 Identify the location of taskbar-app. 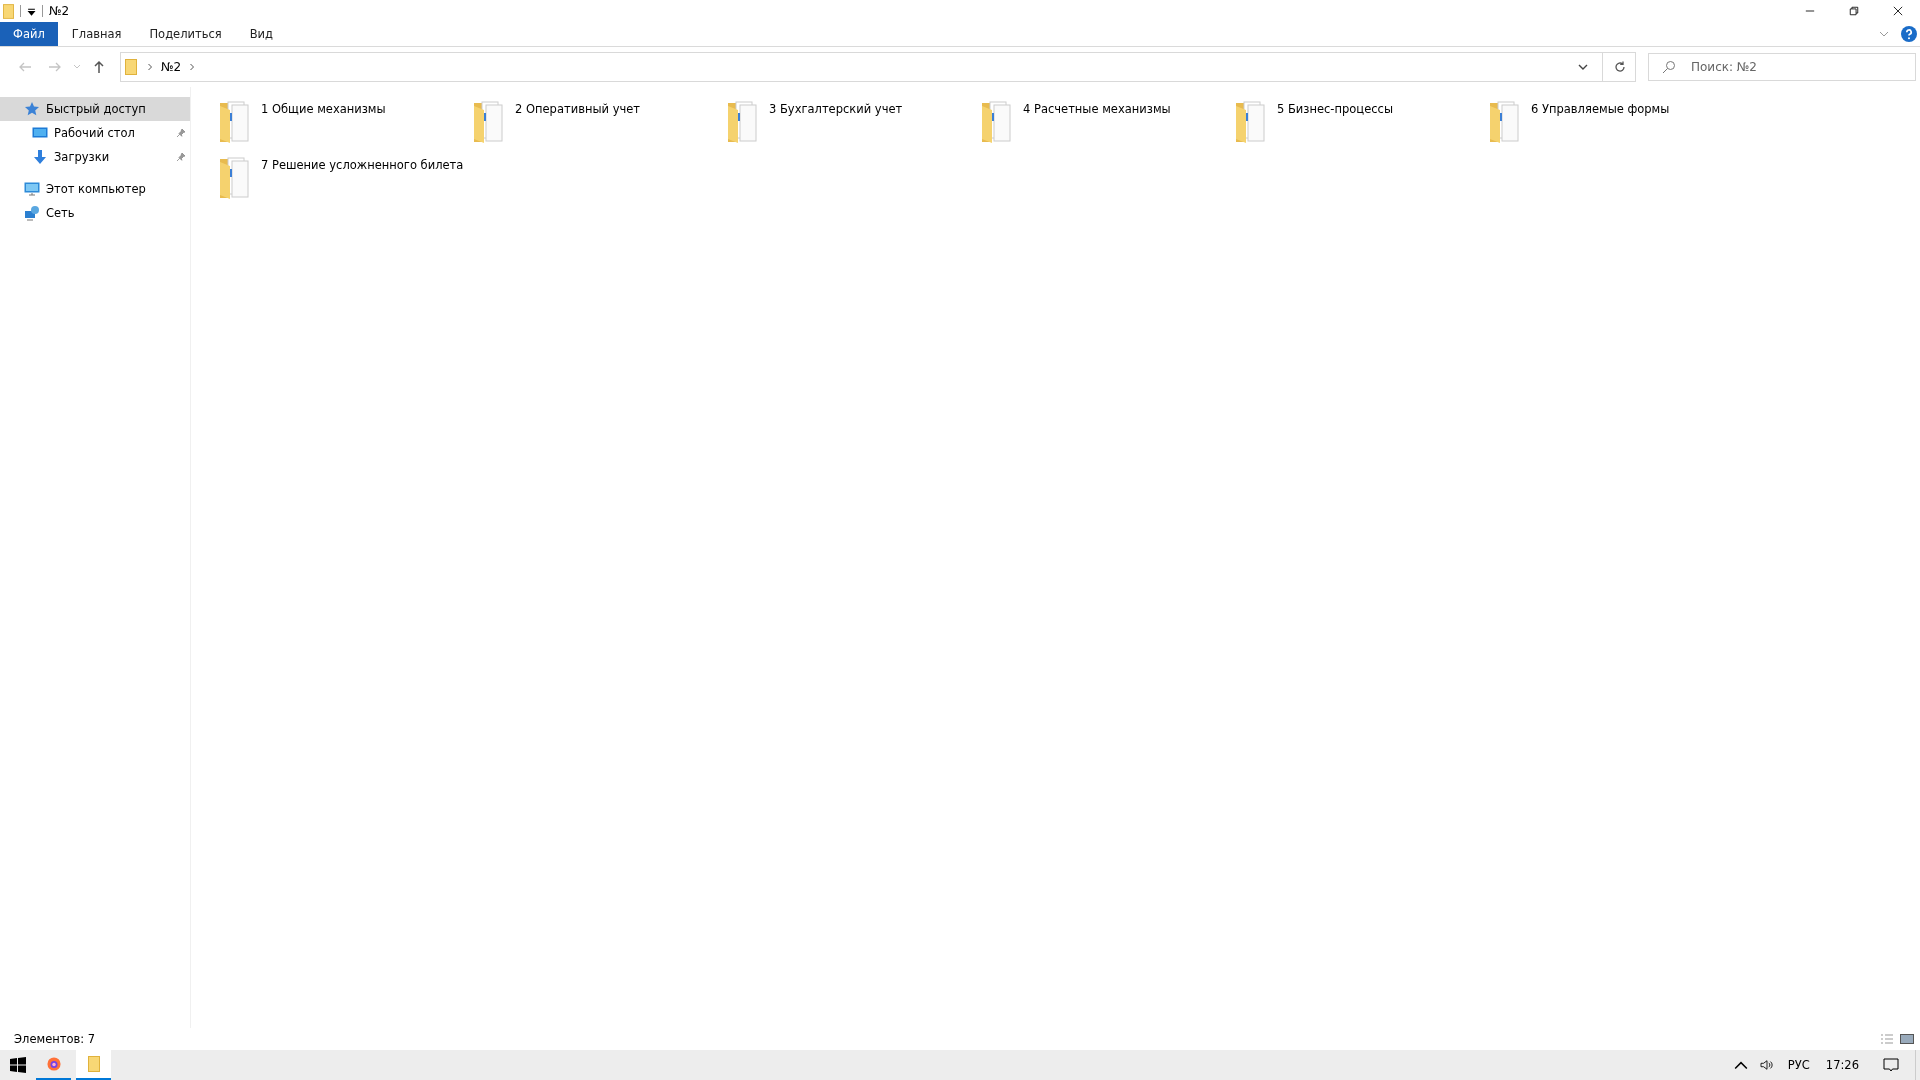
(93, 1065).